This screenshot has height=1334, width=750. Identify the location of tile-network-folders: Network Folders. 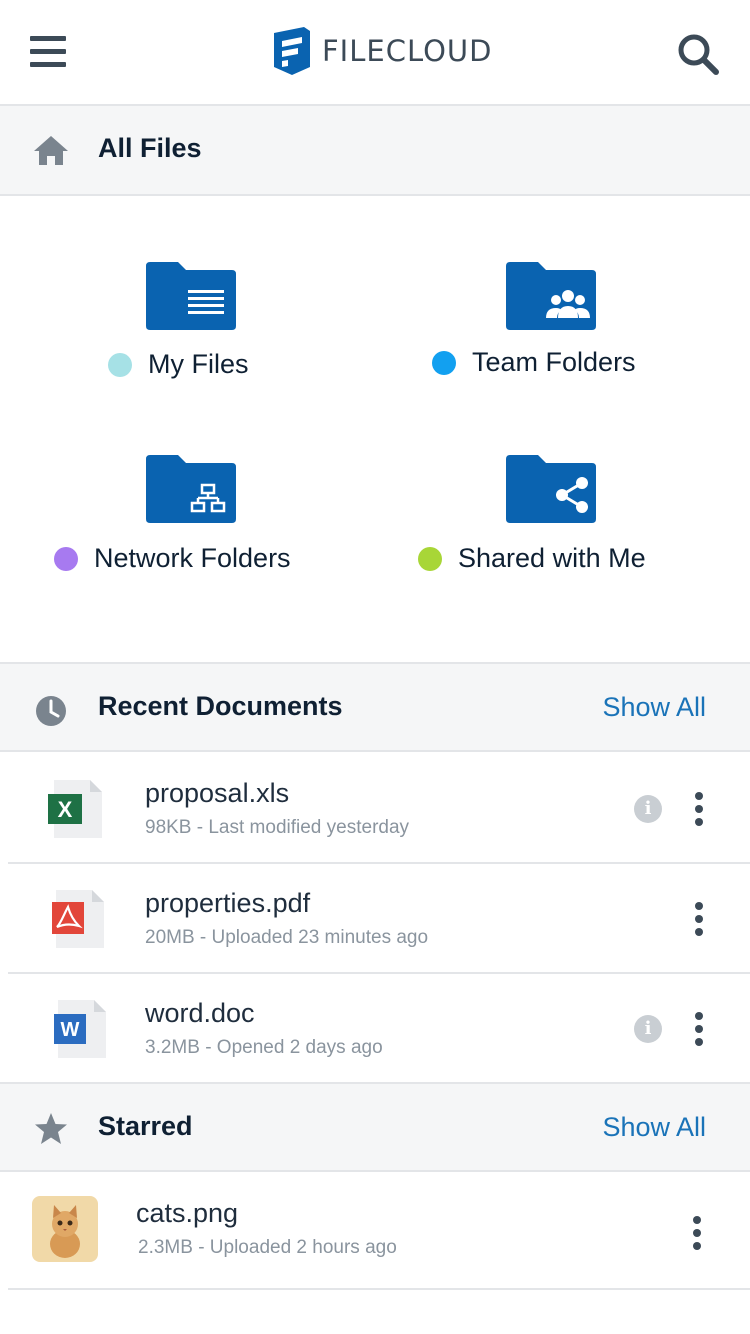
(187, 544).